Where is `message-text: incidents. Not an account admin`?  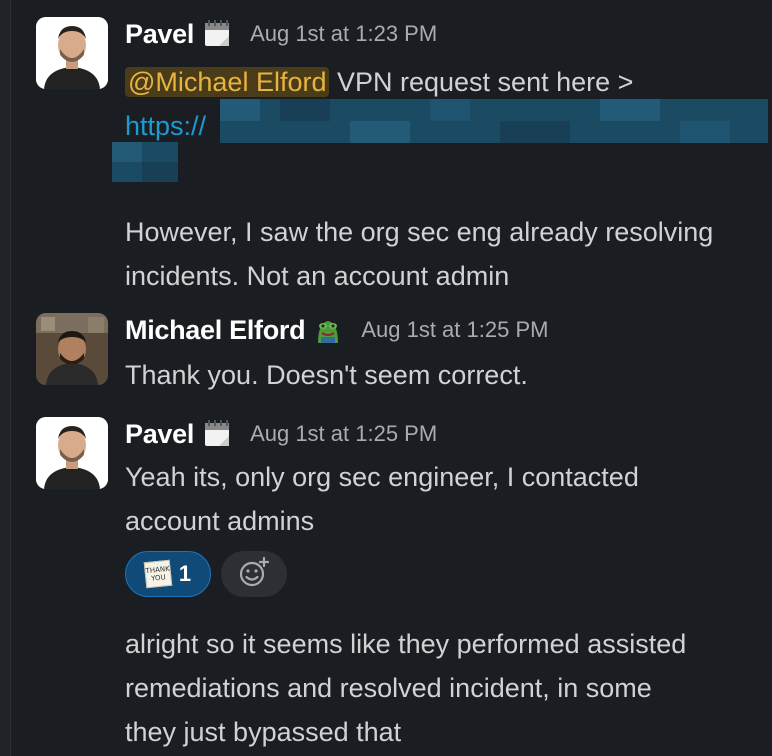 message-text: incidents. Not an account admin is located at coordinates (317, 276).